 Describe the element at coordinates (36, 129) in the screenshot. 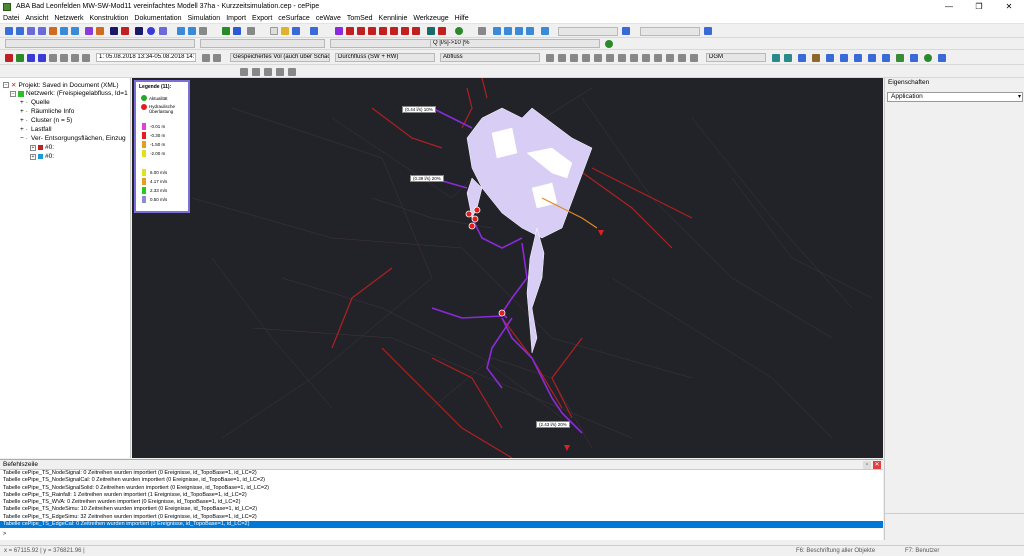

I see `tree-item-lastfall: + · Lastfall` at that location.